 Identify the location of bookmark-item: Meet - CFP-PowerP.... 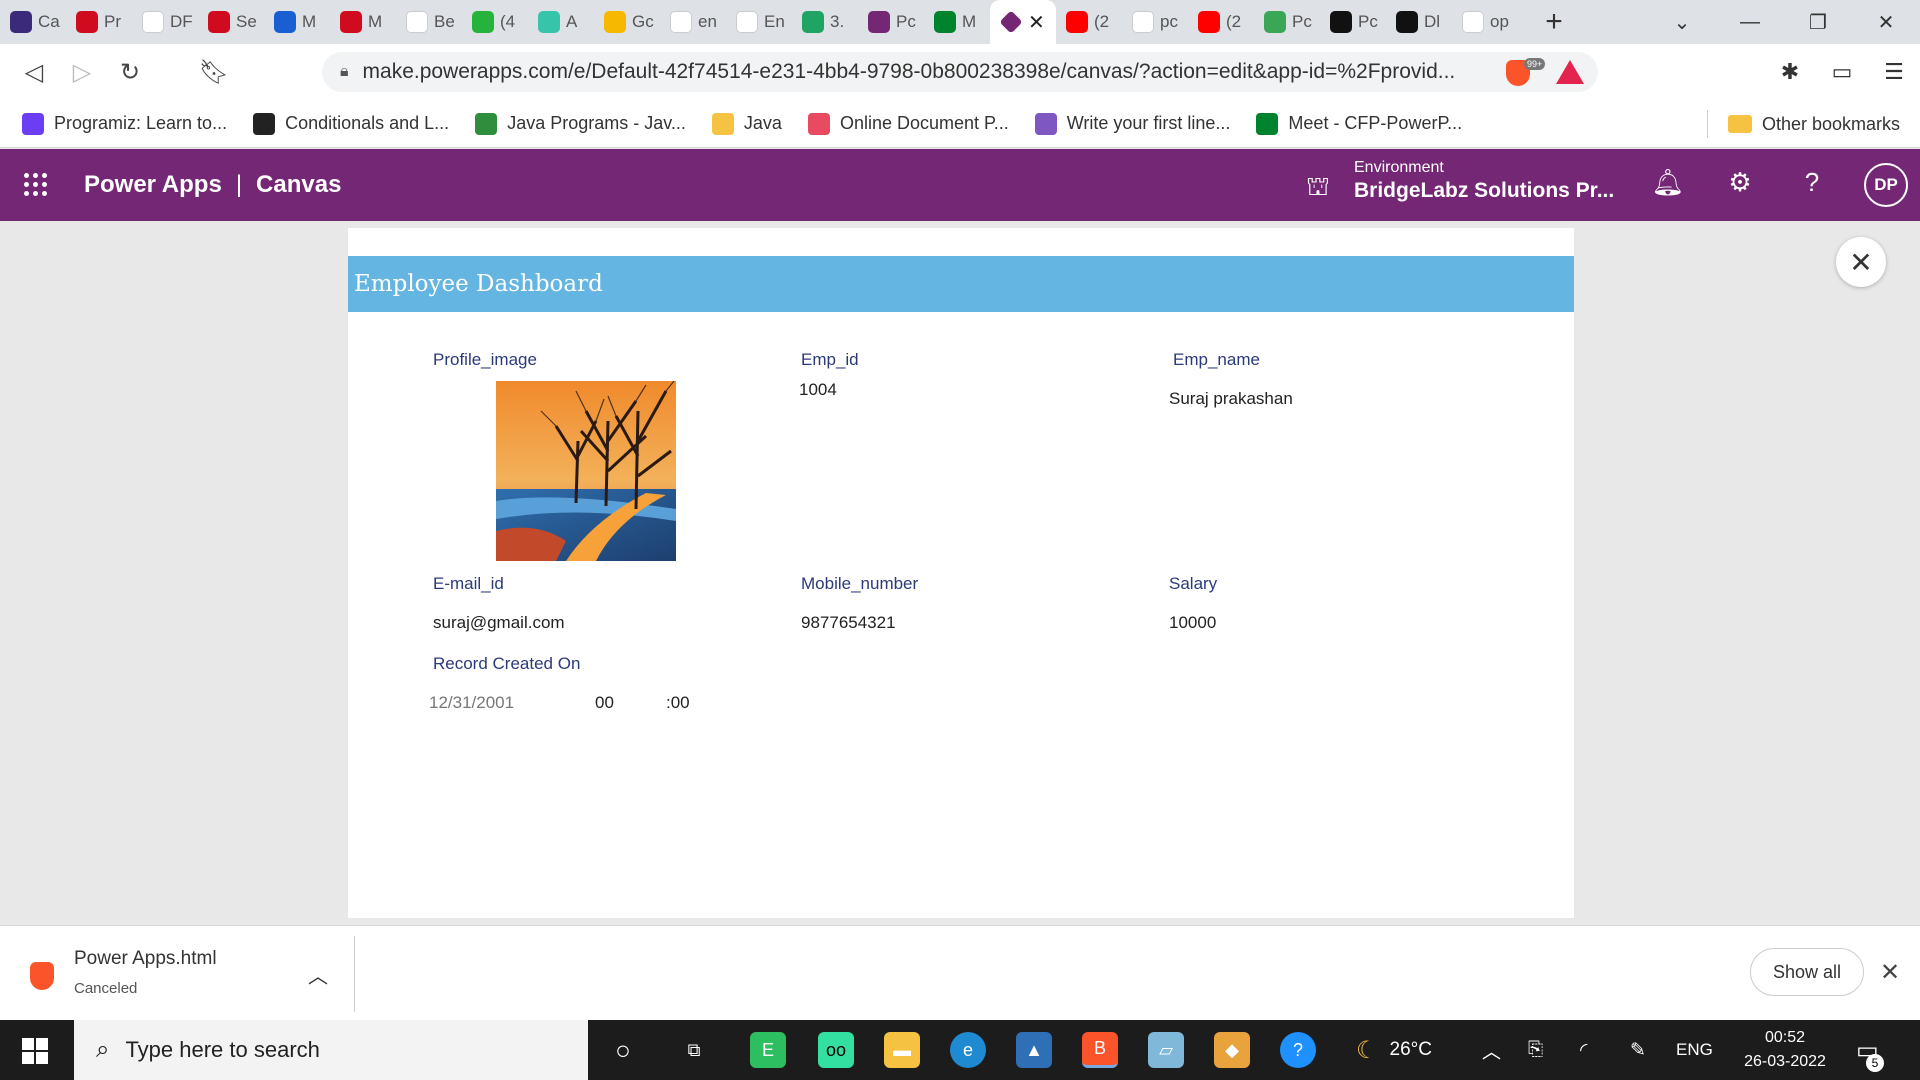
(1359, 123).